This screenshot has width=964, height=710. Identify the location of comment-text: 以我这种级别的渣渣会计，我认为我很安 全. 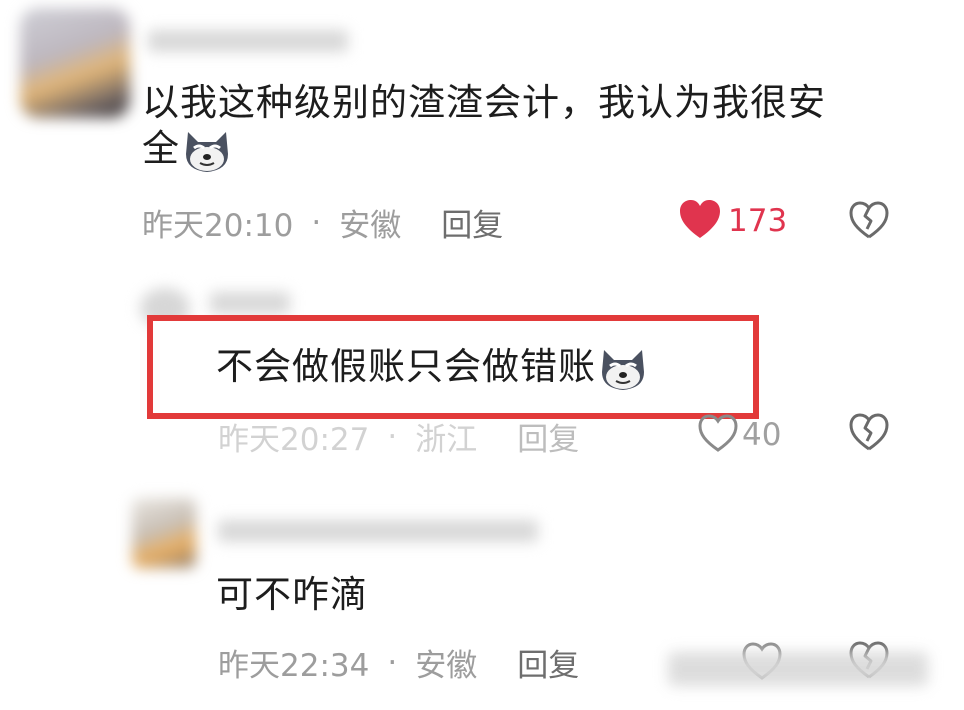
(522, 127).